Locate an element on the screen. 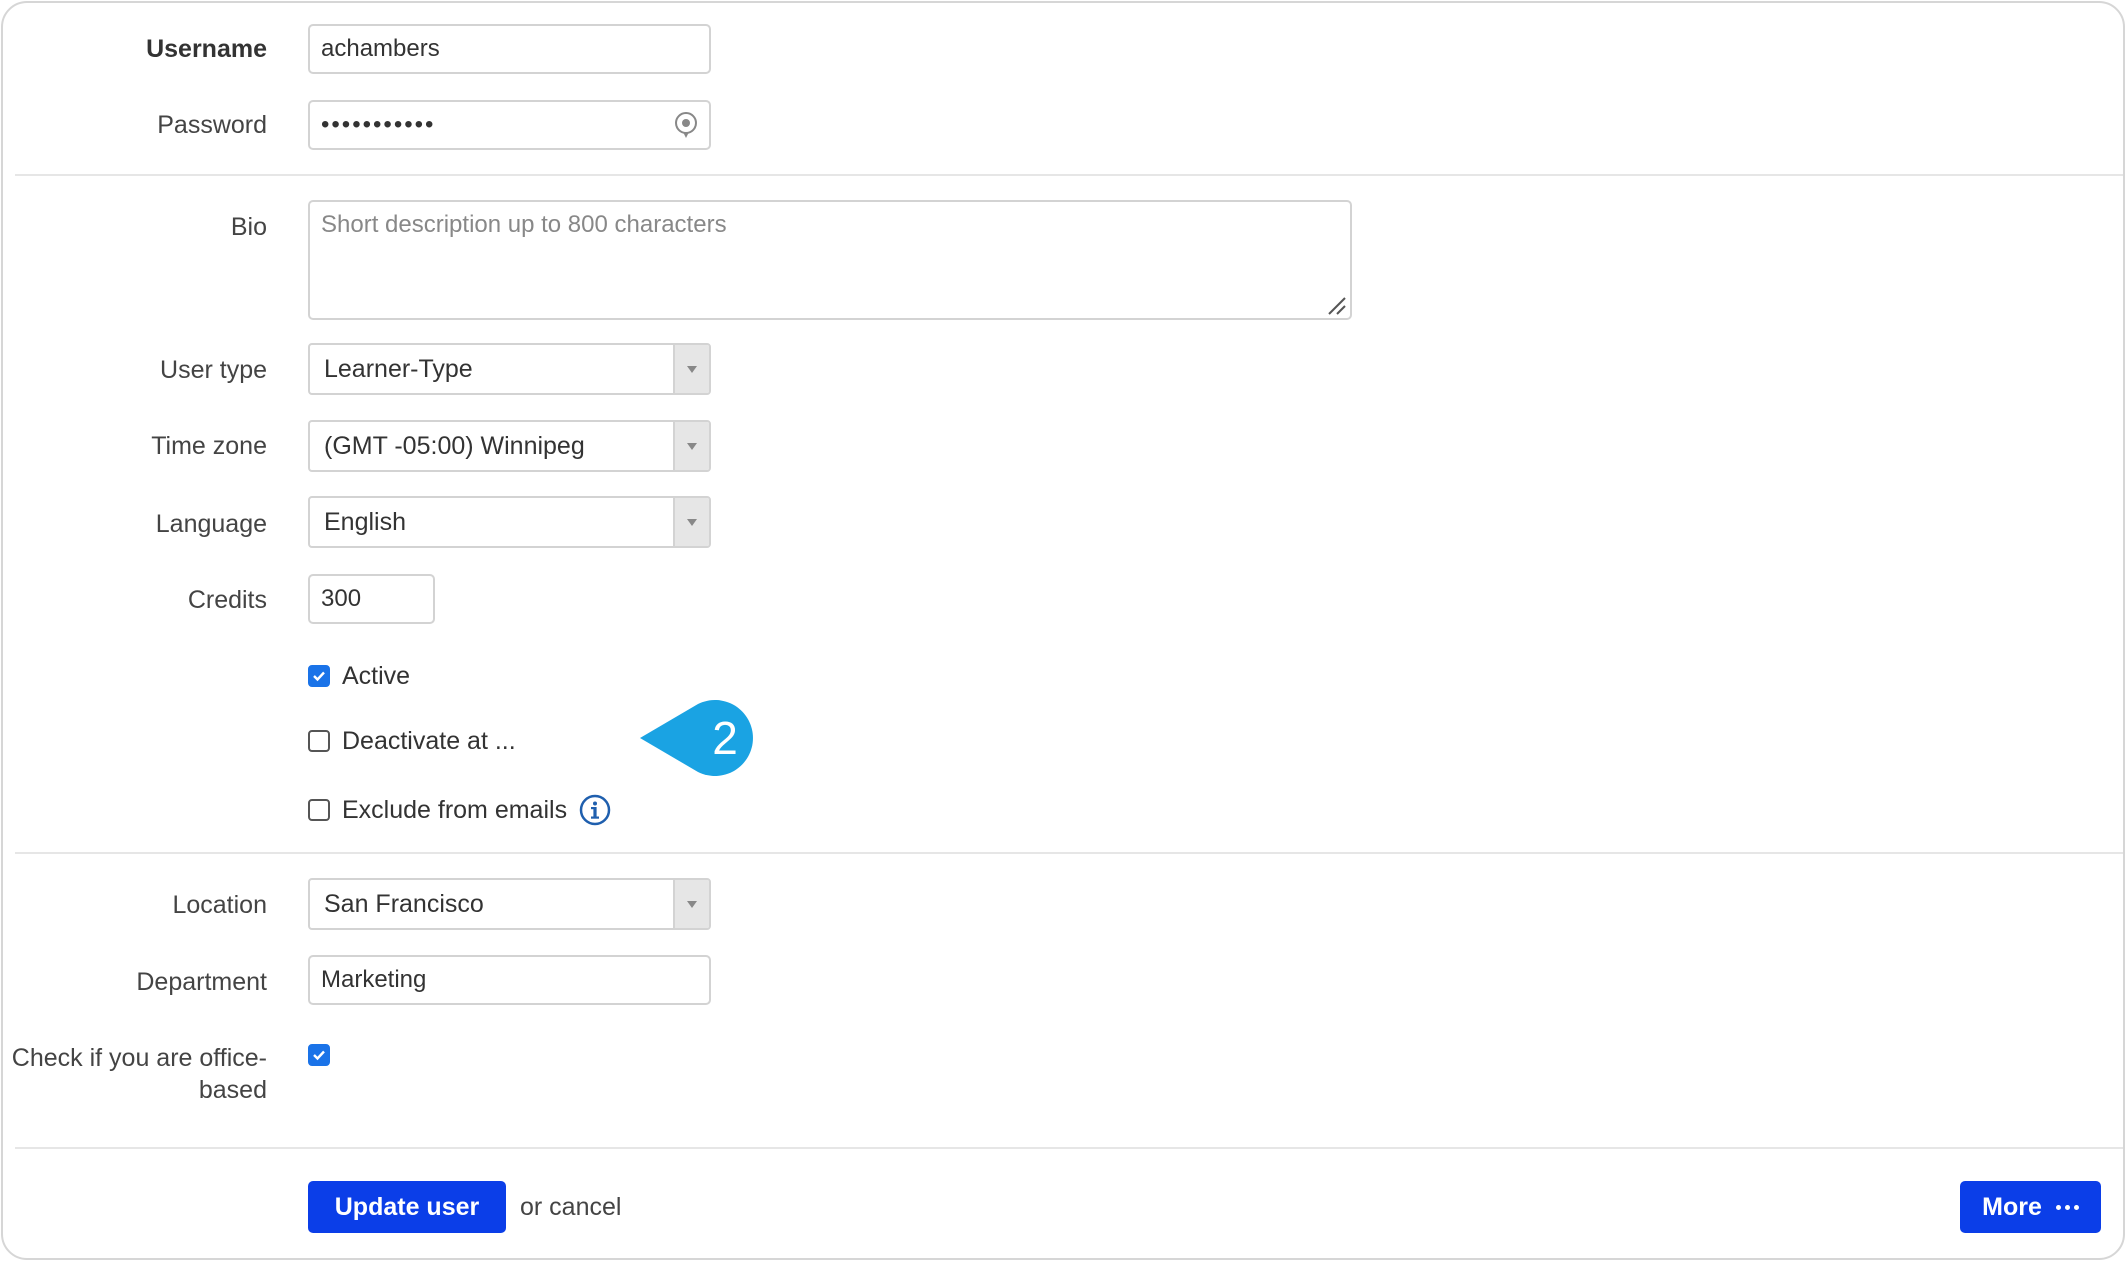  user-type-label: User type is located at coordinates (213, 370).